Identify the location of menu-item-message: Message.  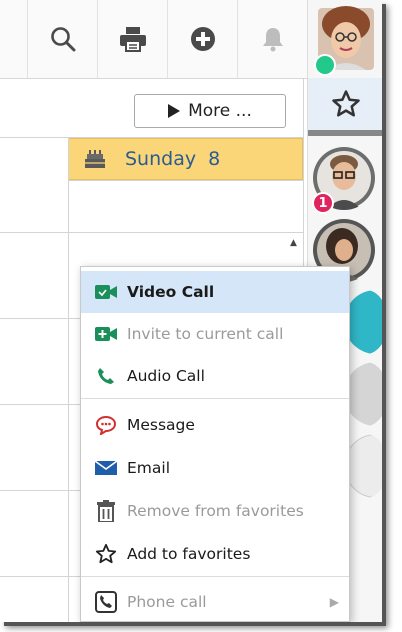
(215, 425).